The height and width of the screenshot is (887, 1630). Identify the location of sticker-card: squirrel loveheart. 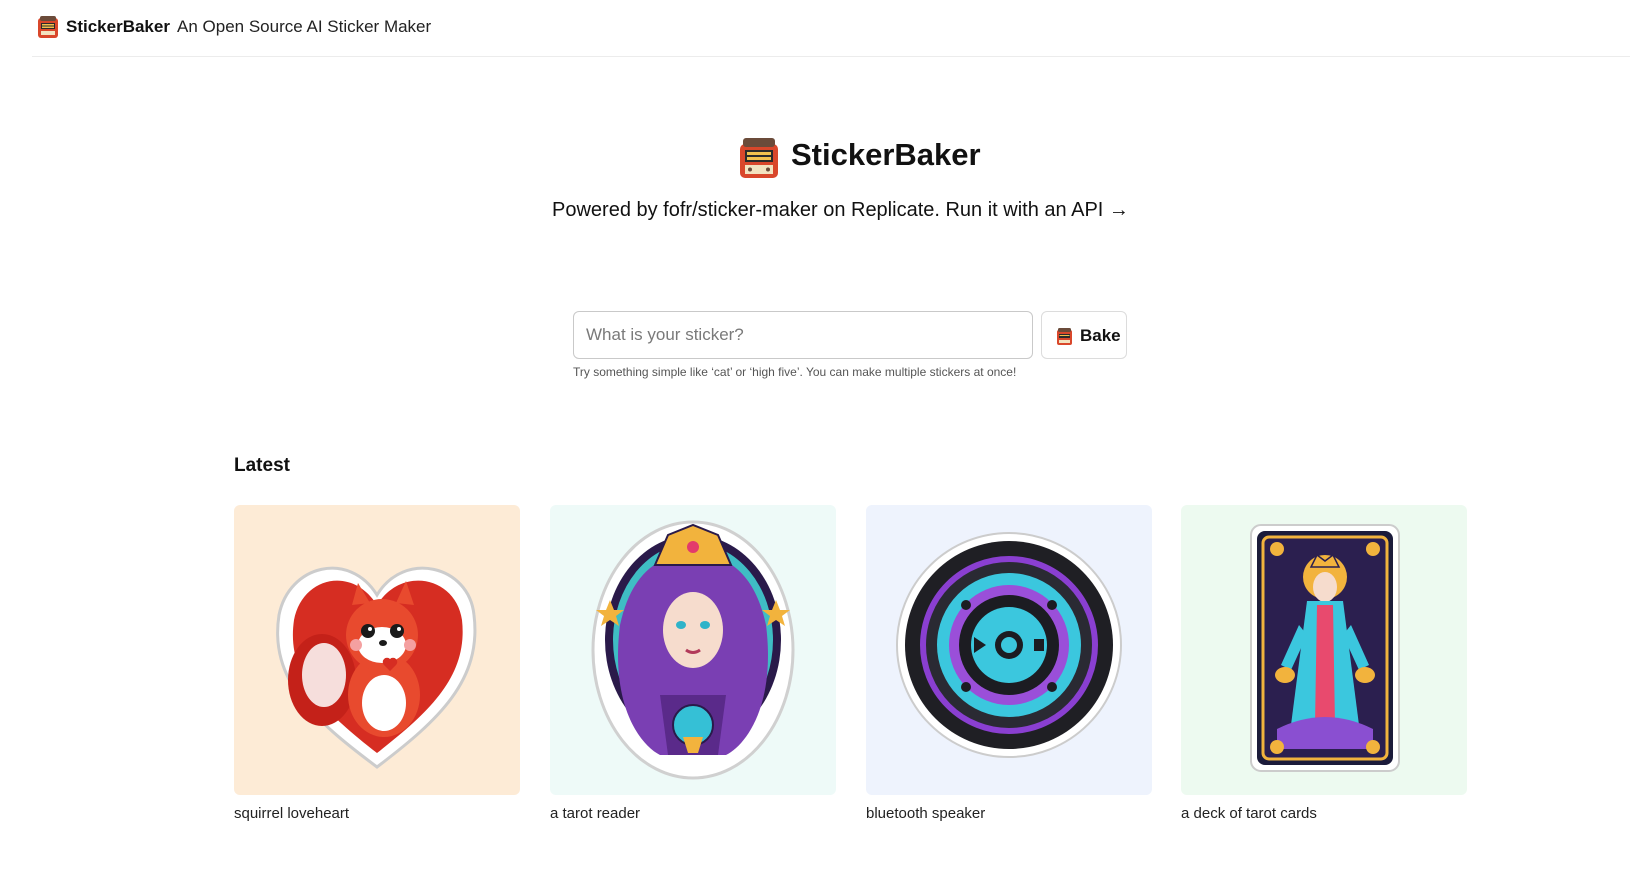
(377, 663).